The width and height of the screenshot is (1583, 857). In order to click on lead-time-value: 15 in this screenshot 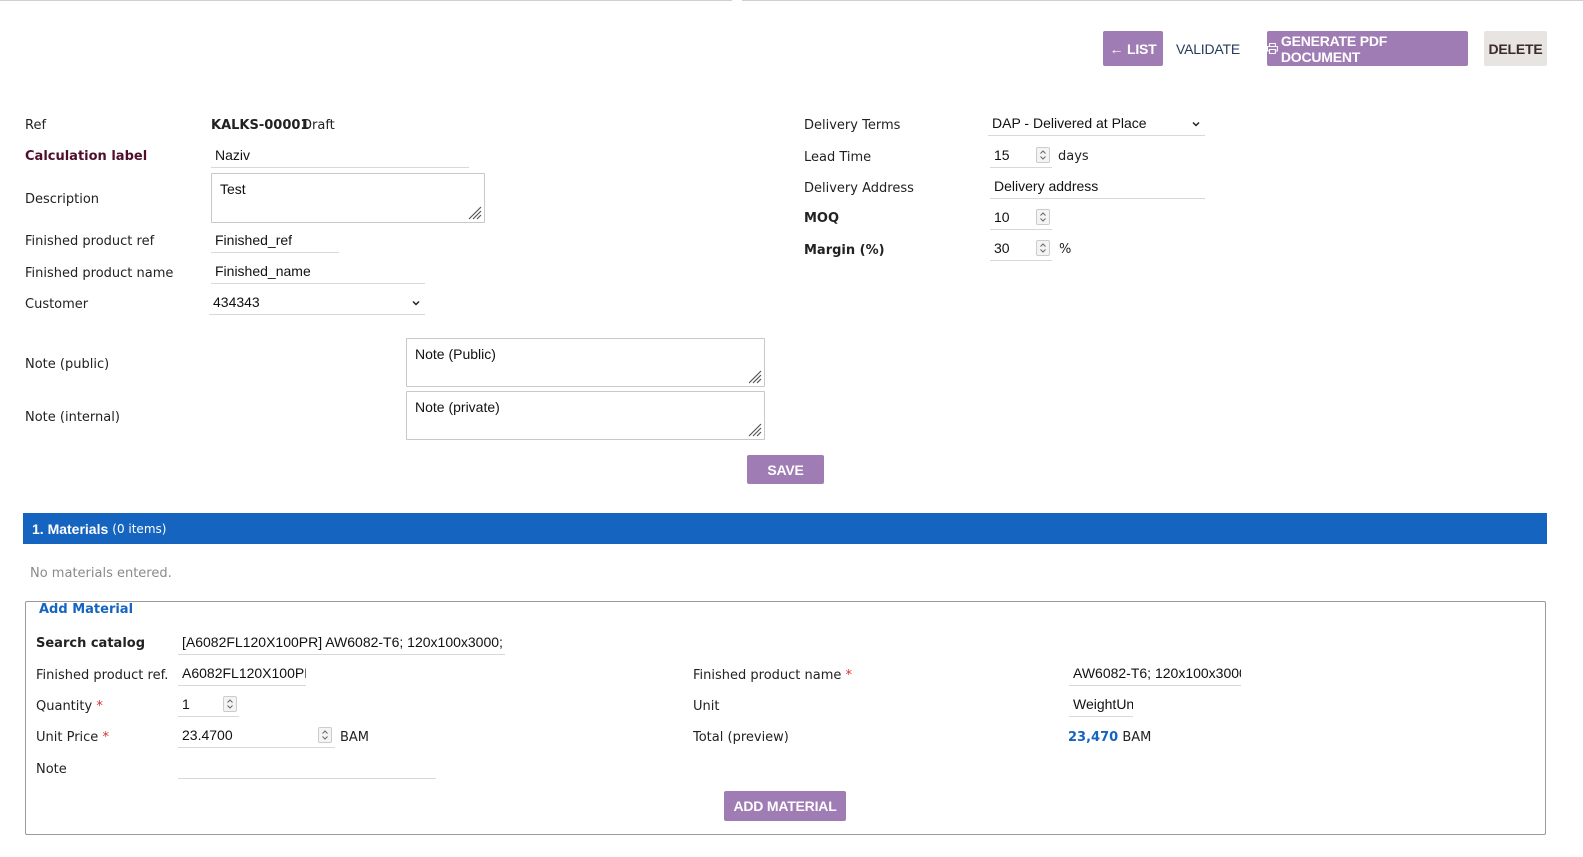, I will do `click(1002, 155)`.